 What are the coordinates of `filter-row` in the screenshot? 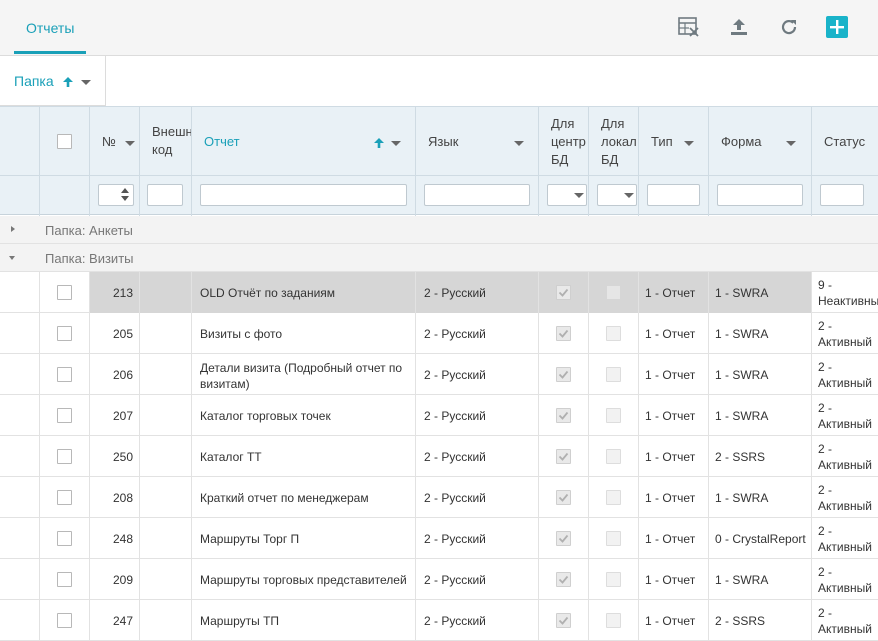 It's located at (439, 195).